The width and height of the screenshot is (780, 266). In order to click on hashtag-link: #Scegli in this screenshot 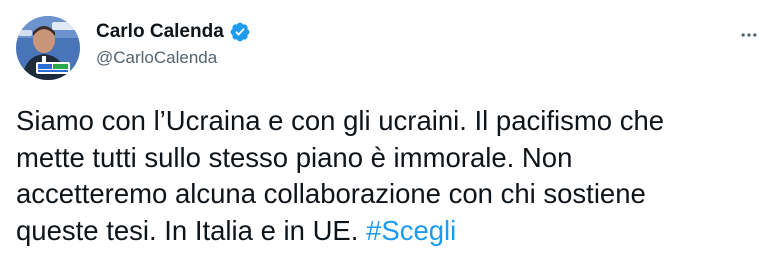, I will do `click(411, 230)`.